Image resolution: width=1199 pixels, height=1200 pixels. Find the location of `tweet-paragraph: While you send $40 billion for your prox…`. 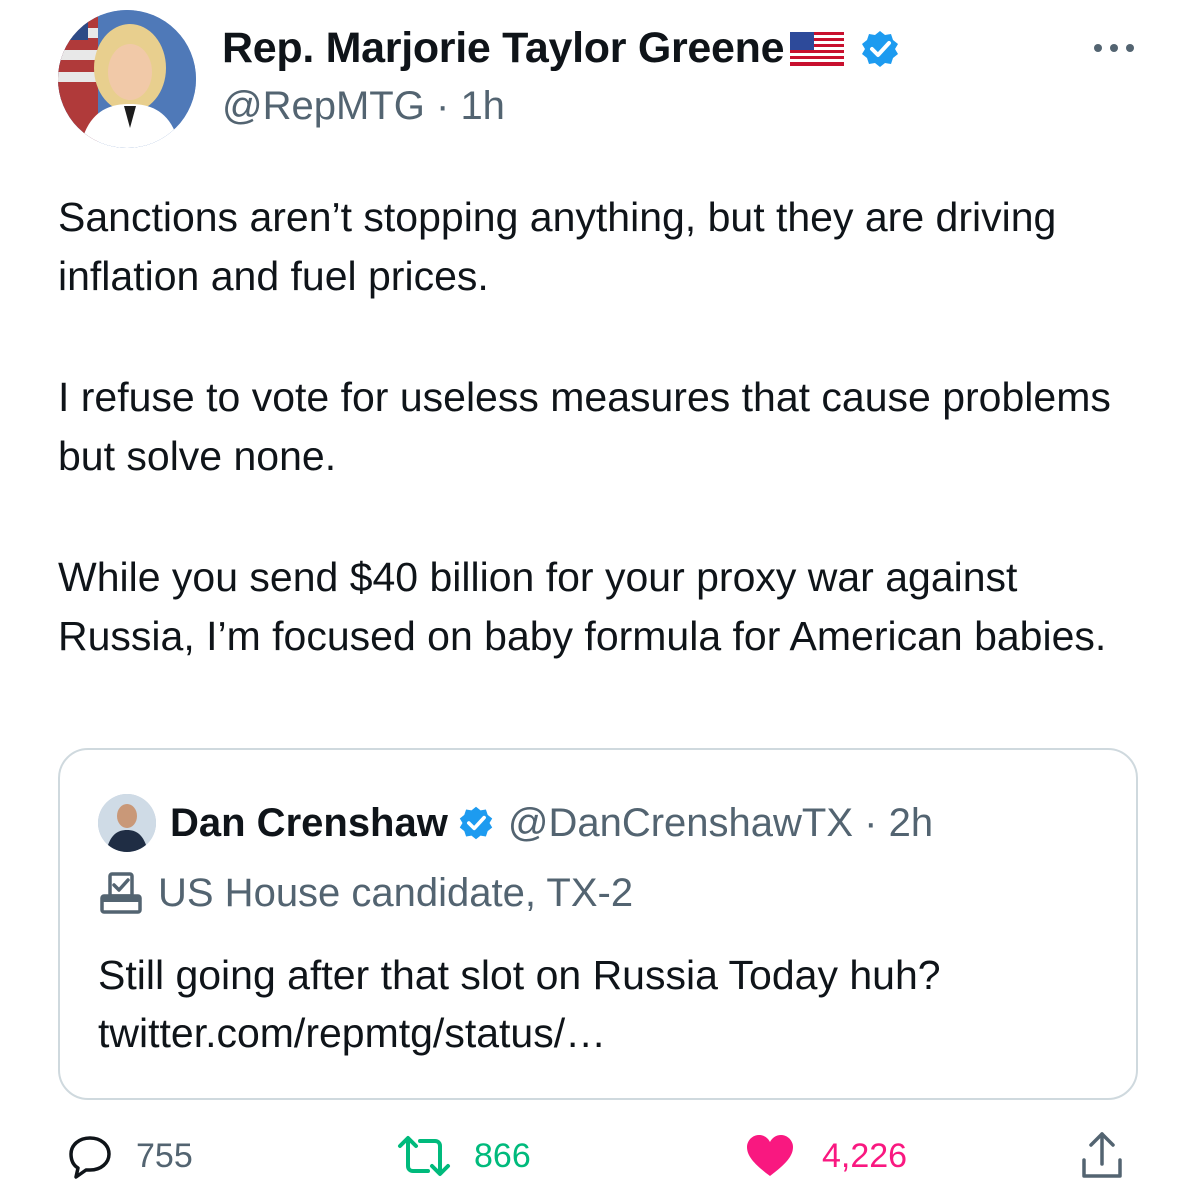

tweet-paragraph: While you send $40 billion for your prox… is located at coordinates (582, 606).